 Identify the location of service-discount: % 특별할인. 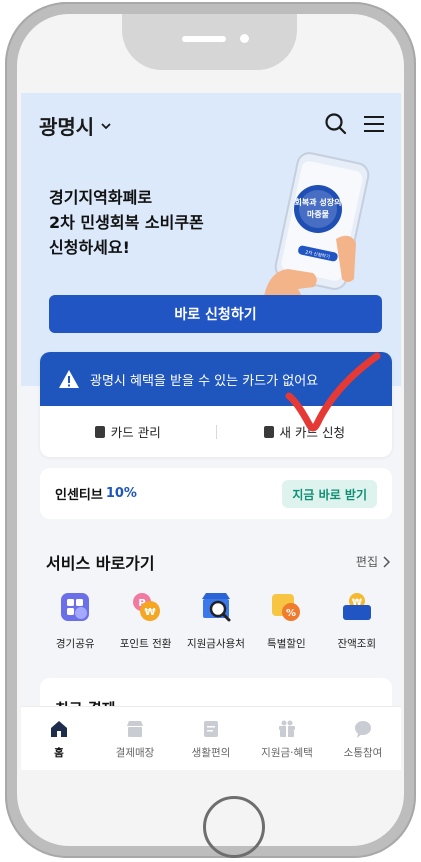
(286, 620).